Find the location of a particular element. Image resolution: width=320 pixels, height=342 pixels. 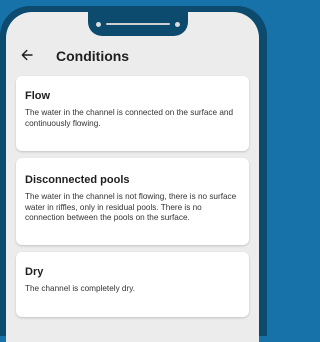

app-bar: Conditions is located at coordinates (132, 58).